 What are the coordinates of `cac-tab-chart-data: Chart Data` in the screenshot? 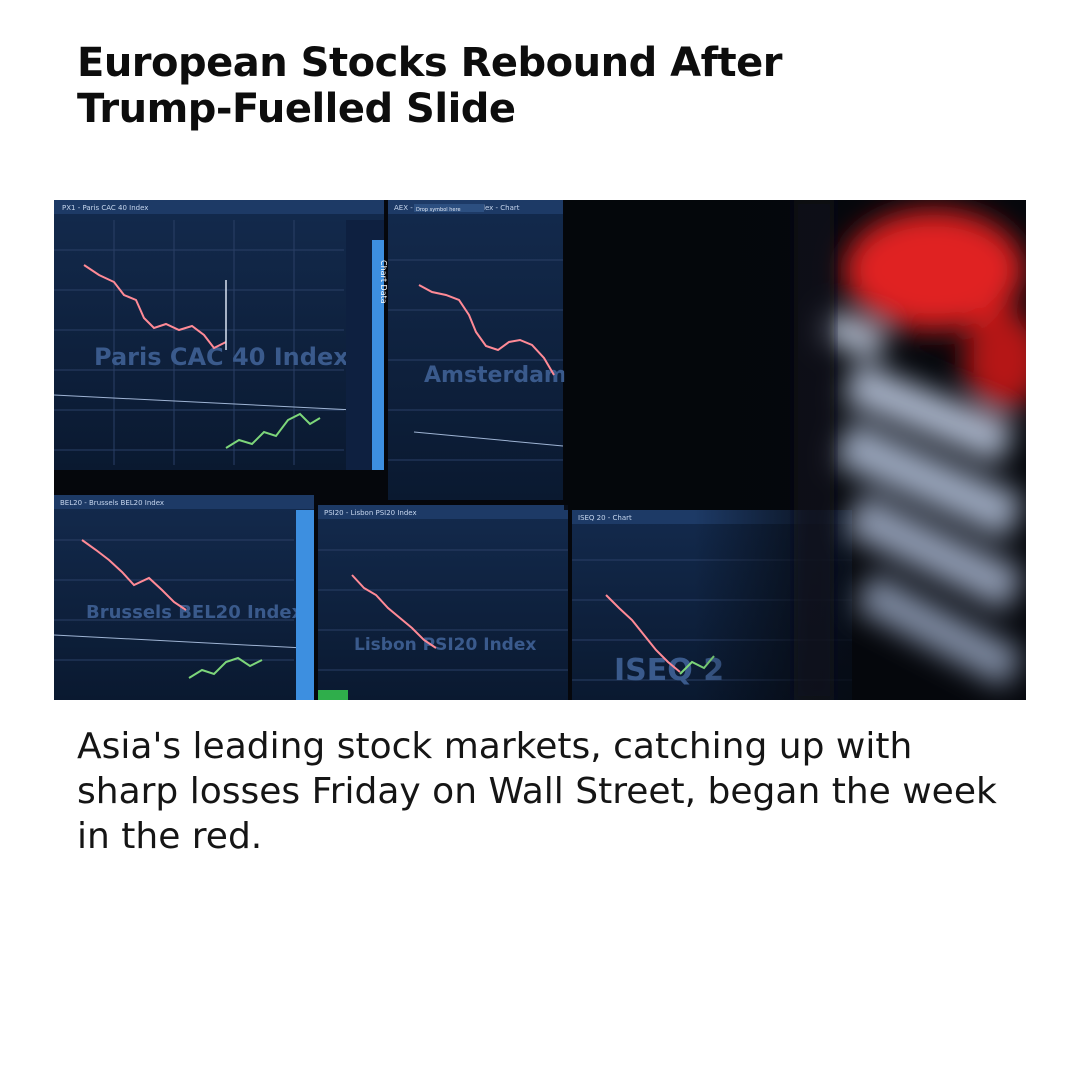 It's located at (383, 282).